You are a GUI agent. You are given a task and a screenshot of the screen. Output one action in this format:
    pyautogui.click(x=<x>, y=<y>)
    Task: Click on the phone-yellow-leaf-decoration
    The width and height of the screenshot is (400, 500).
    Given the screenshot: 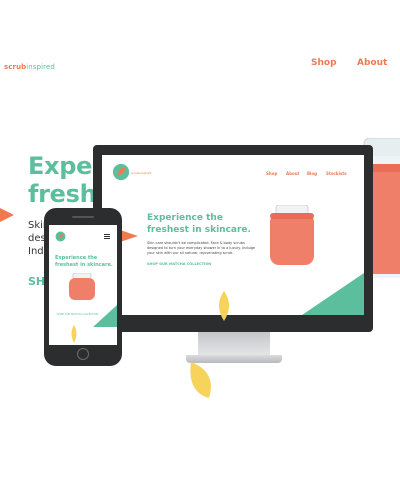 What is the action you would take?
    pyautogui.click(x=74, y=334)
    